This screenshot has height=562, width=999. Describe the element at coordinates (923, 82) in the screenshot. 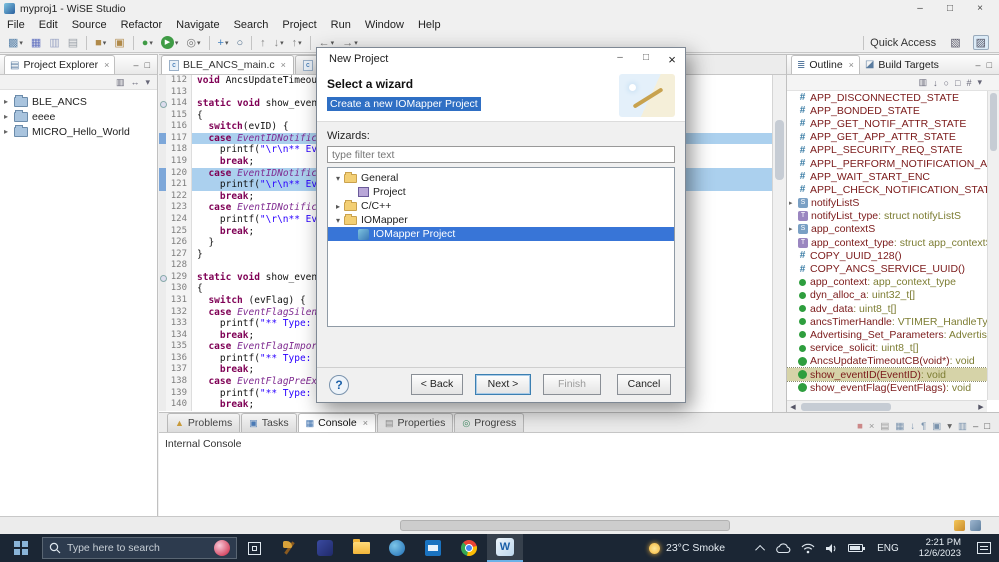

I see `collapse-all-icon: ▥` at that location.